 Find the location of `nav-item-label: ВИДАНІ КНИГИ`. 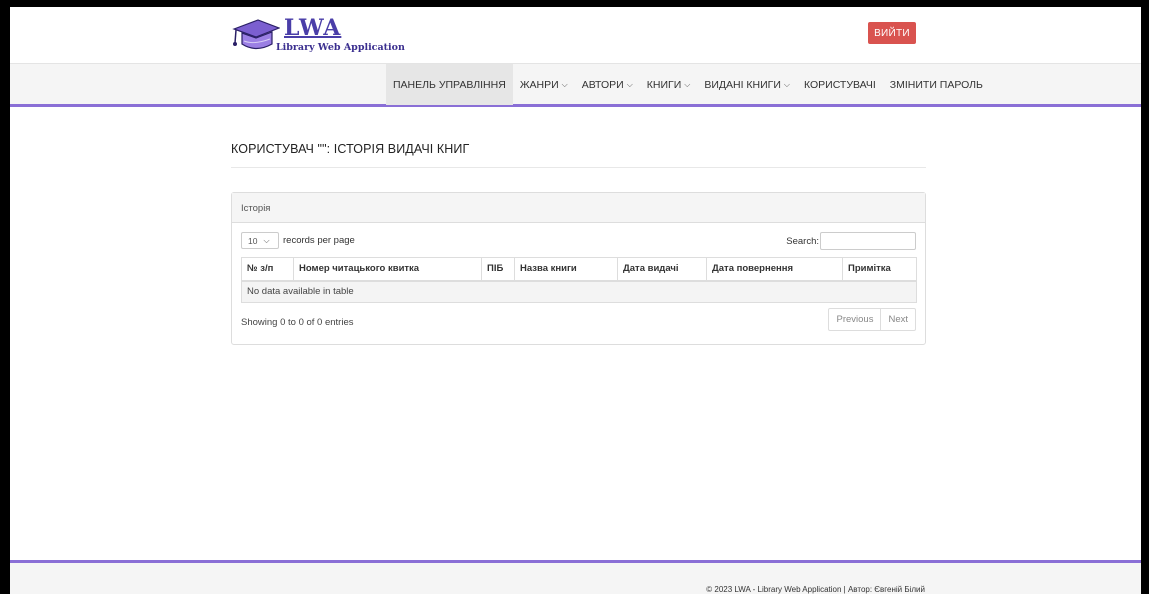

nav-item-label: ВИДАНІ КНИГИ is located at coordinates (742, 84).